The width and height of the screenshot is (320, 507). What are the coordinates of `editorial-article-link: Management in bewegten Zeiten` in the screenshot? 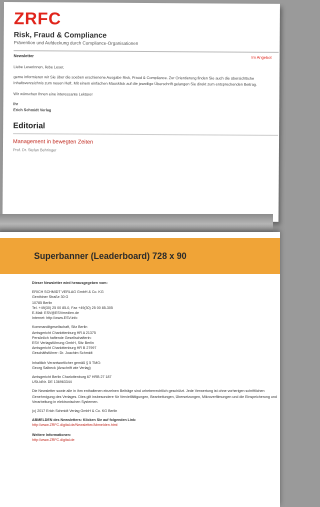 It's located at (146, 143).